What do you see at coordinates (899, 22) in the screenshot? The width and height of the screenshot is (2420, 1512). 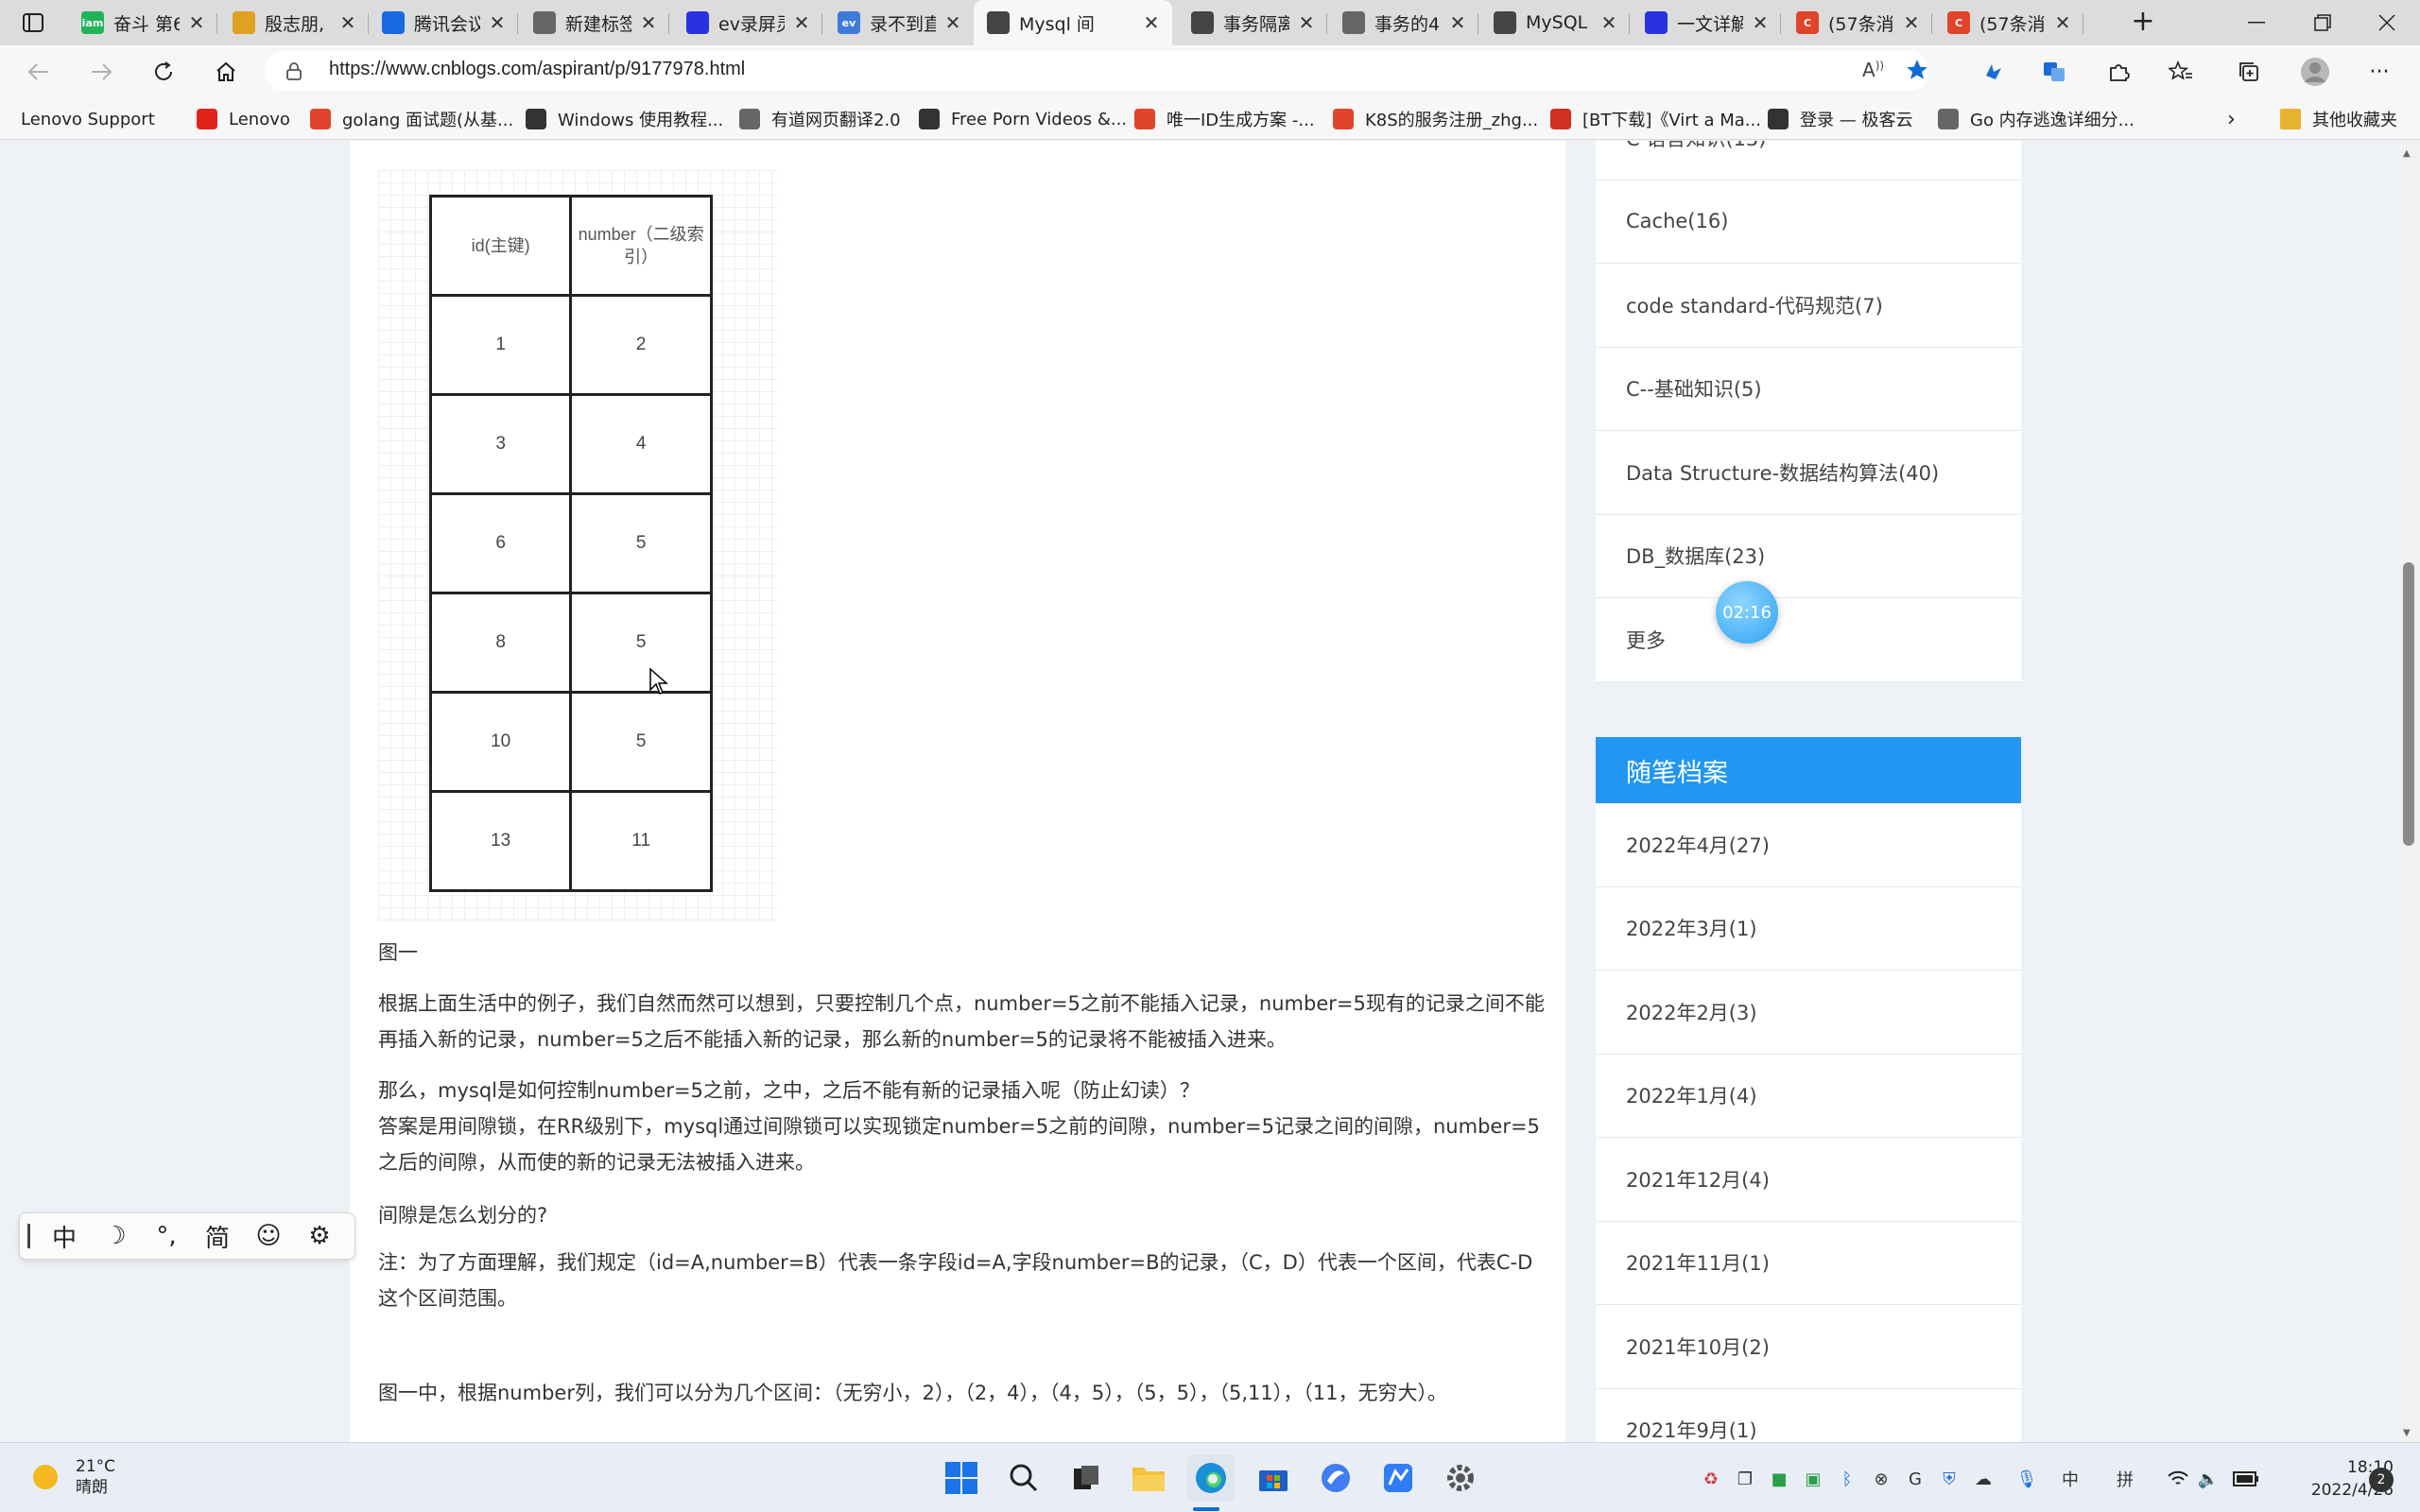 I see `browser-tab: ev 录不到直 ✕` at bounding box center [899, 22].